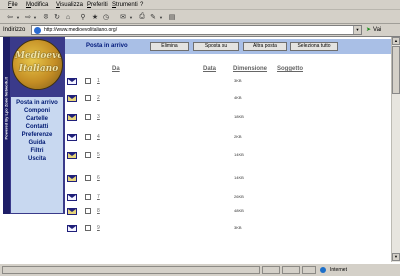 This screenshot has width=400, height=276. What do you see at coordinates (166, 229) in the screenshot?
I see `table-row: 9 3KB` at bounding box center [166, 229].